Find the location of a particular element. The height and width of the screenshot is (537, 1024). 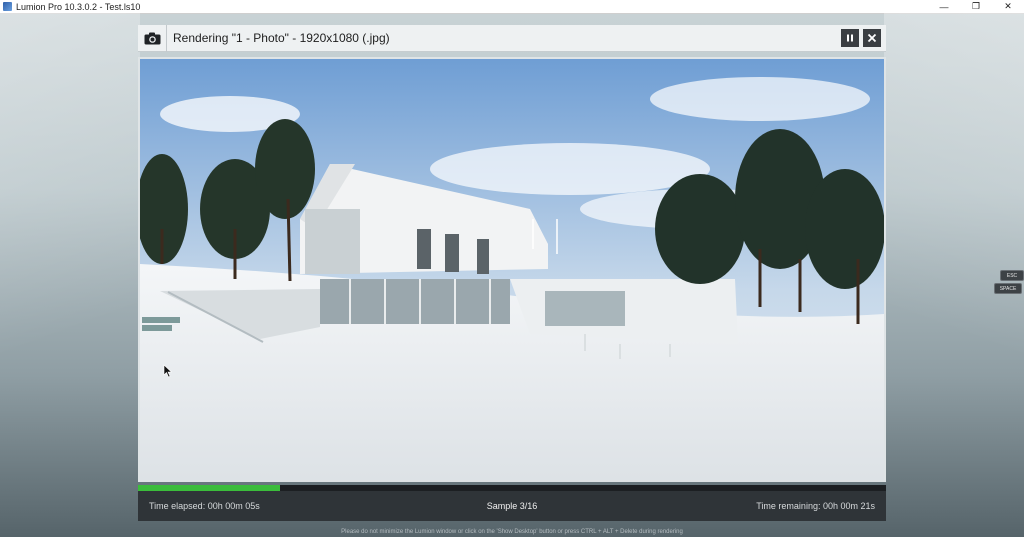

pause-icon is located at coordinates (850, 38).